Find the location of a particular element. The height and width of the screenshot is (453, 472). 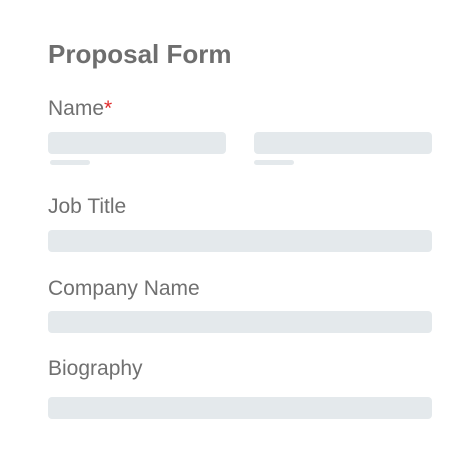

company-name-input is located at coordinates (240, 322).